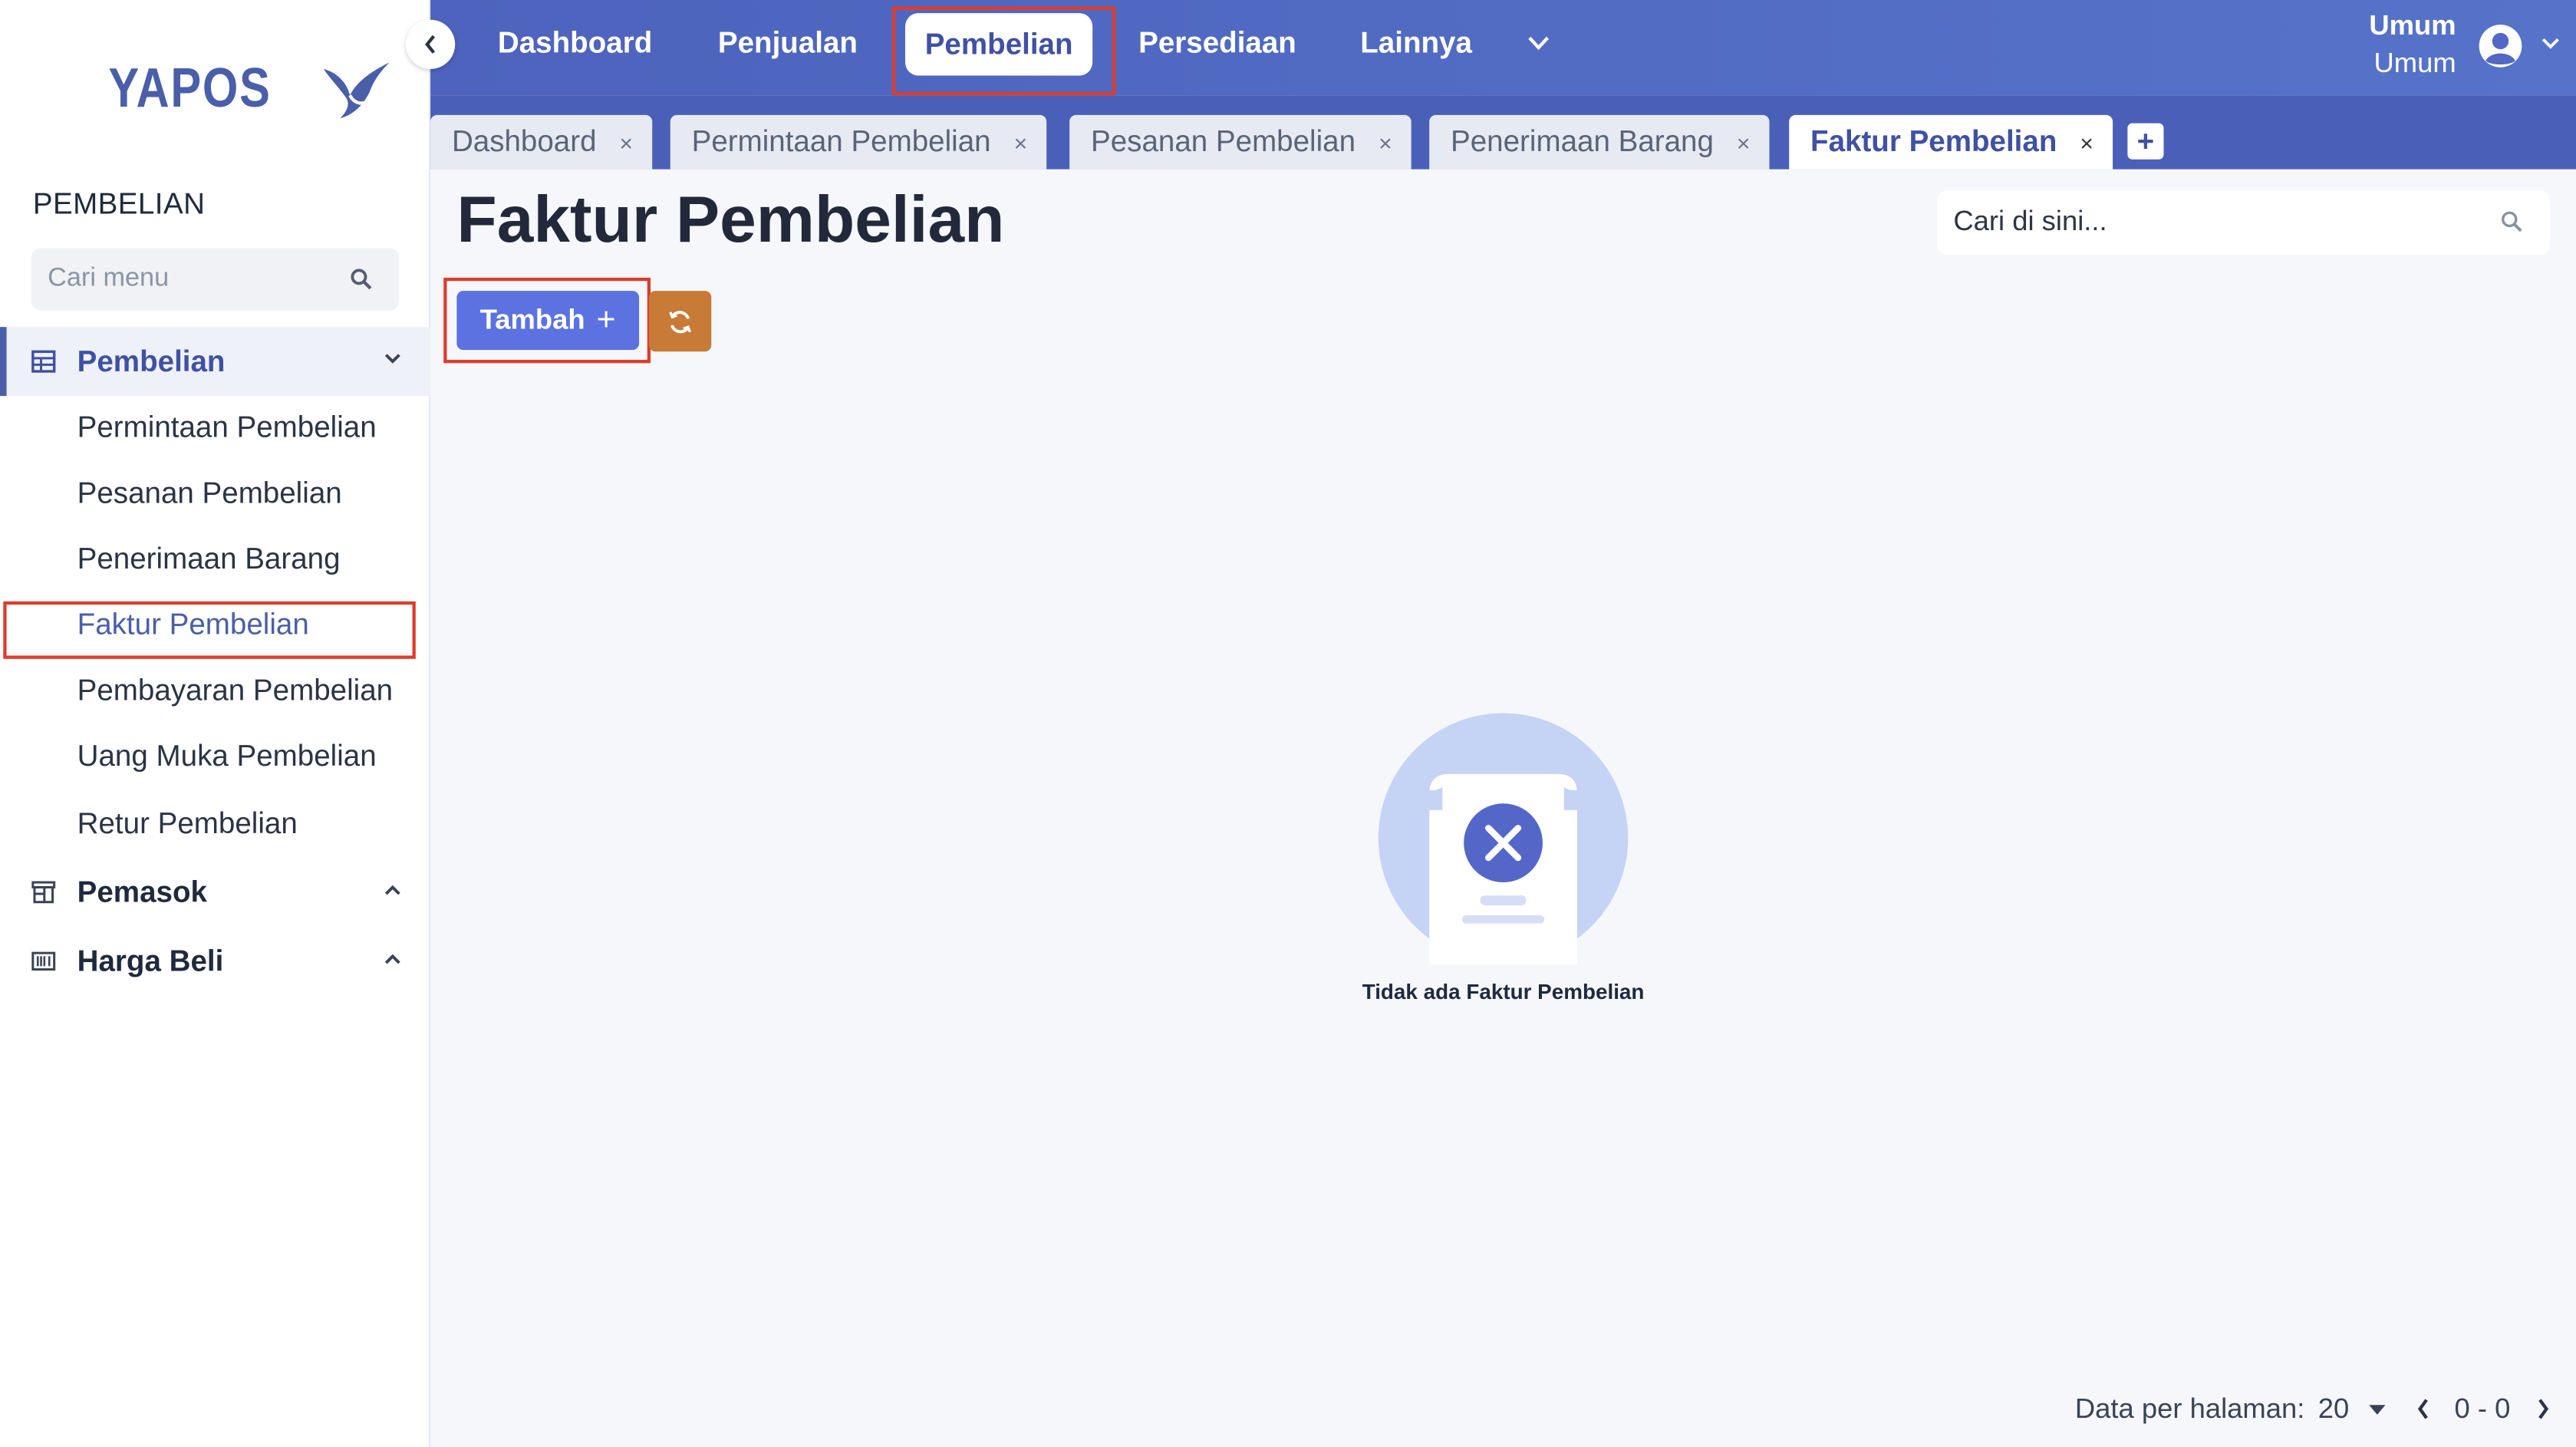  I want to click on tab-faktur-pembelian: Faktur Pembelian ×, so click(1951, 142).